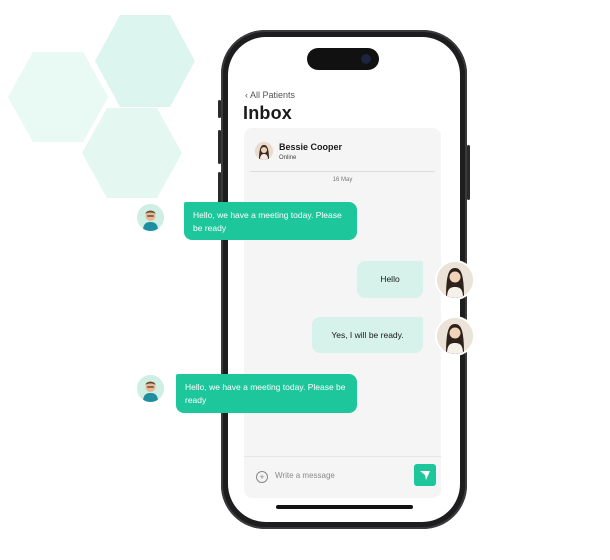 This screenshot has width=610, height=560. I want to click on page-title: Inbox, so click(267, 113).